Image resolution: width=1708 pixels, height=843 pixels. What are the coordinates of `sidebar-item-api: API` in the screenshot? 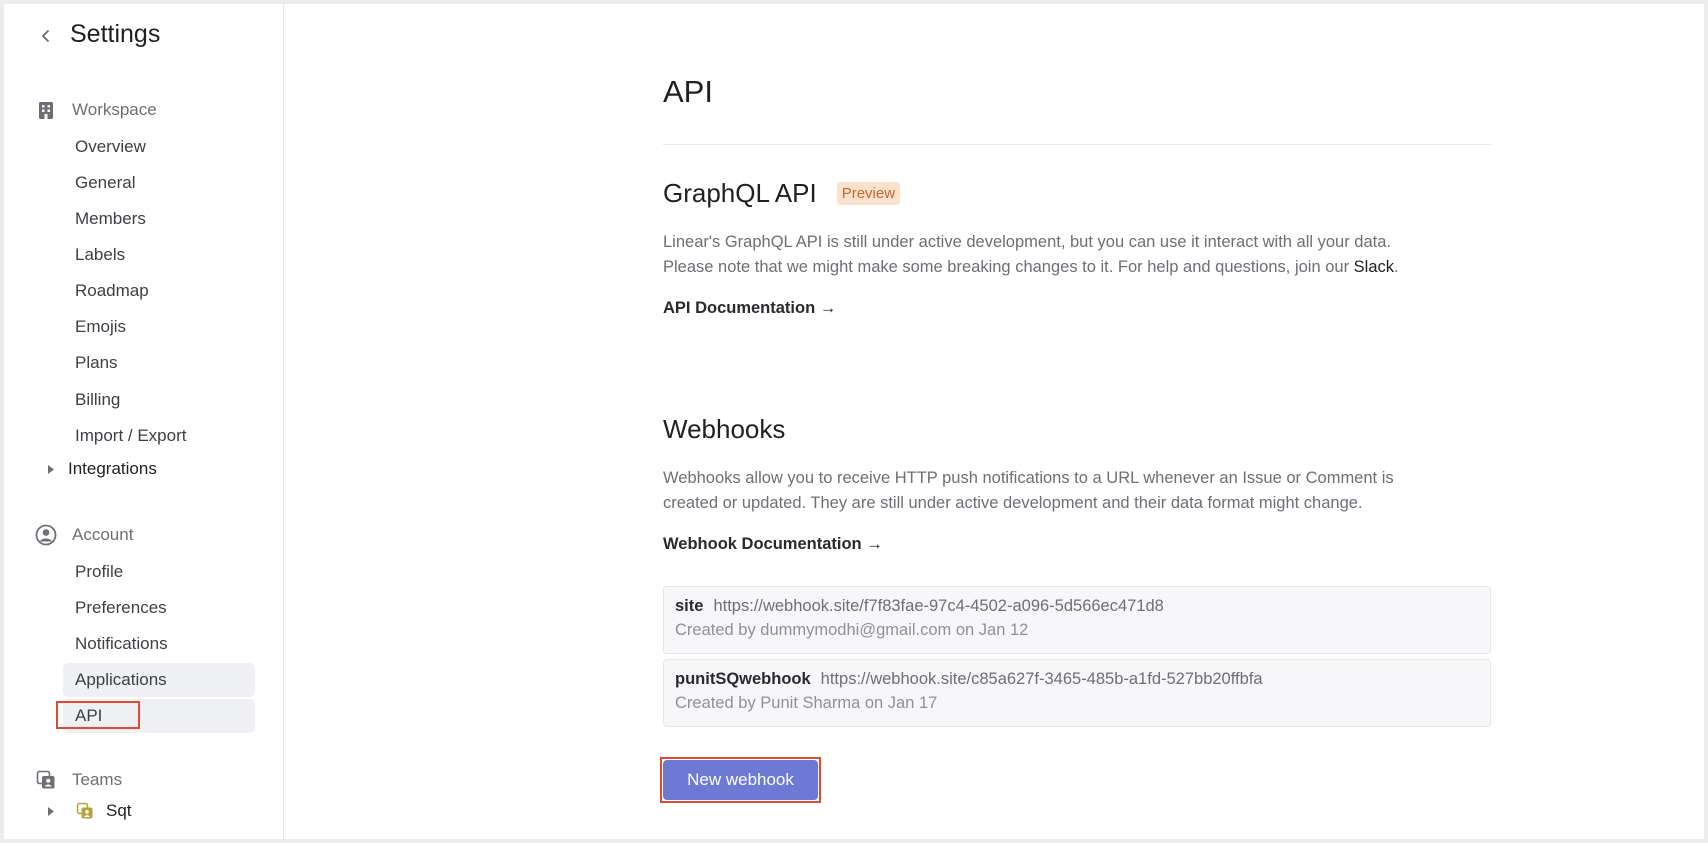 It's located at (159, 716).